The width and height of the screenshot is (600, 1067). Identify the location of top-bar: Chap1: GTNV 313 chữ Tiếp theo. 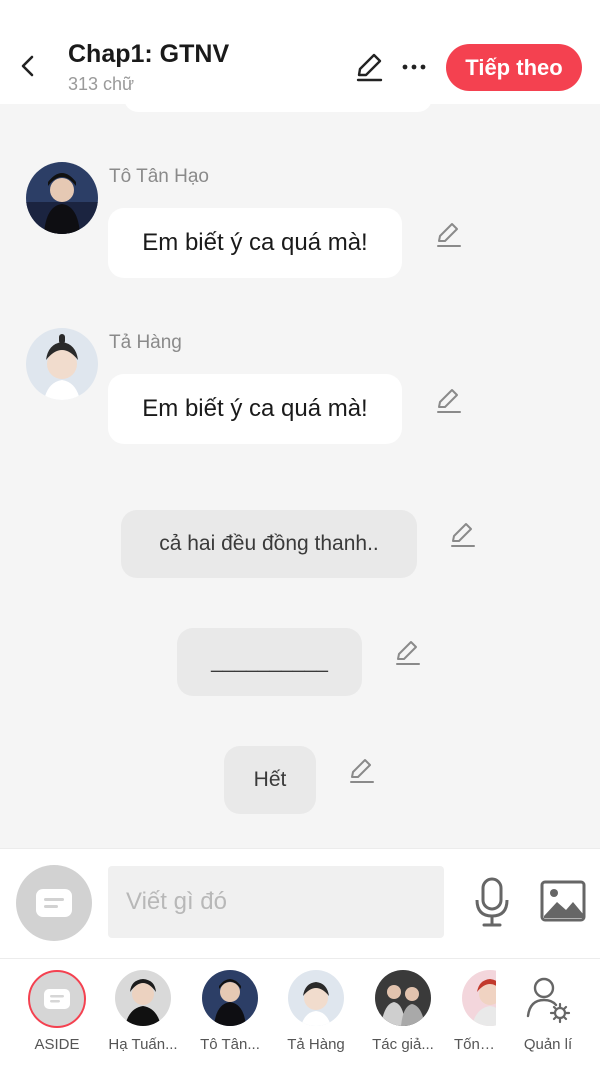
(300, 52).